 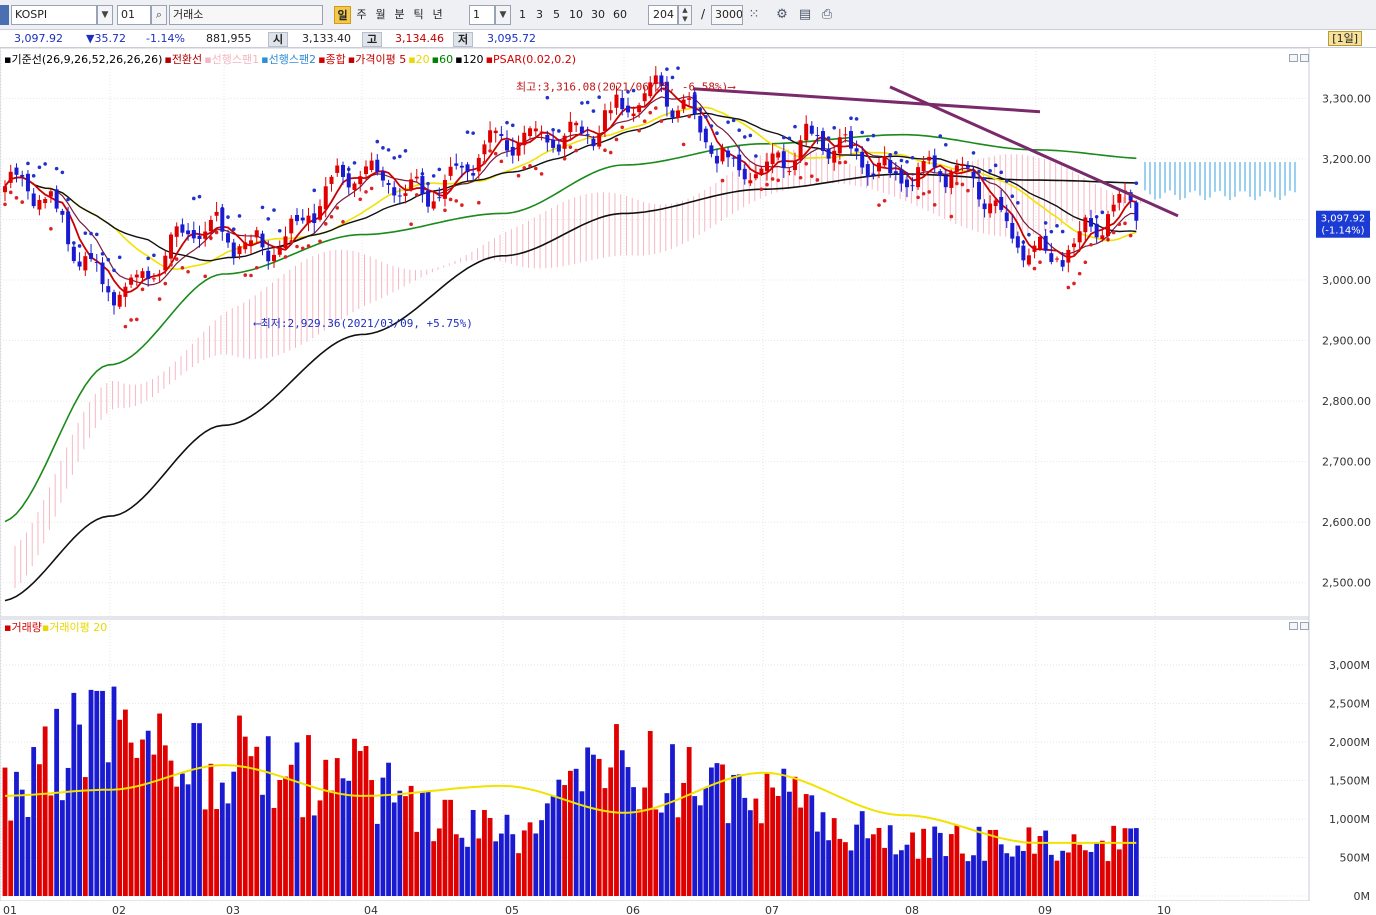 I want to click on code-input: 01, so click(x=134, y=15).